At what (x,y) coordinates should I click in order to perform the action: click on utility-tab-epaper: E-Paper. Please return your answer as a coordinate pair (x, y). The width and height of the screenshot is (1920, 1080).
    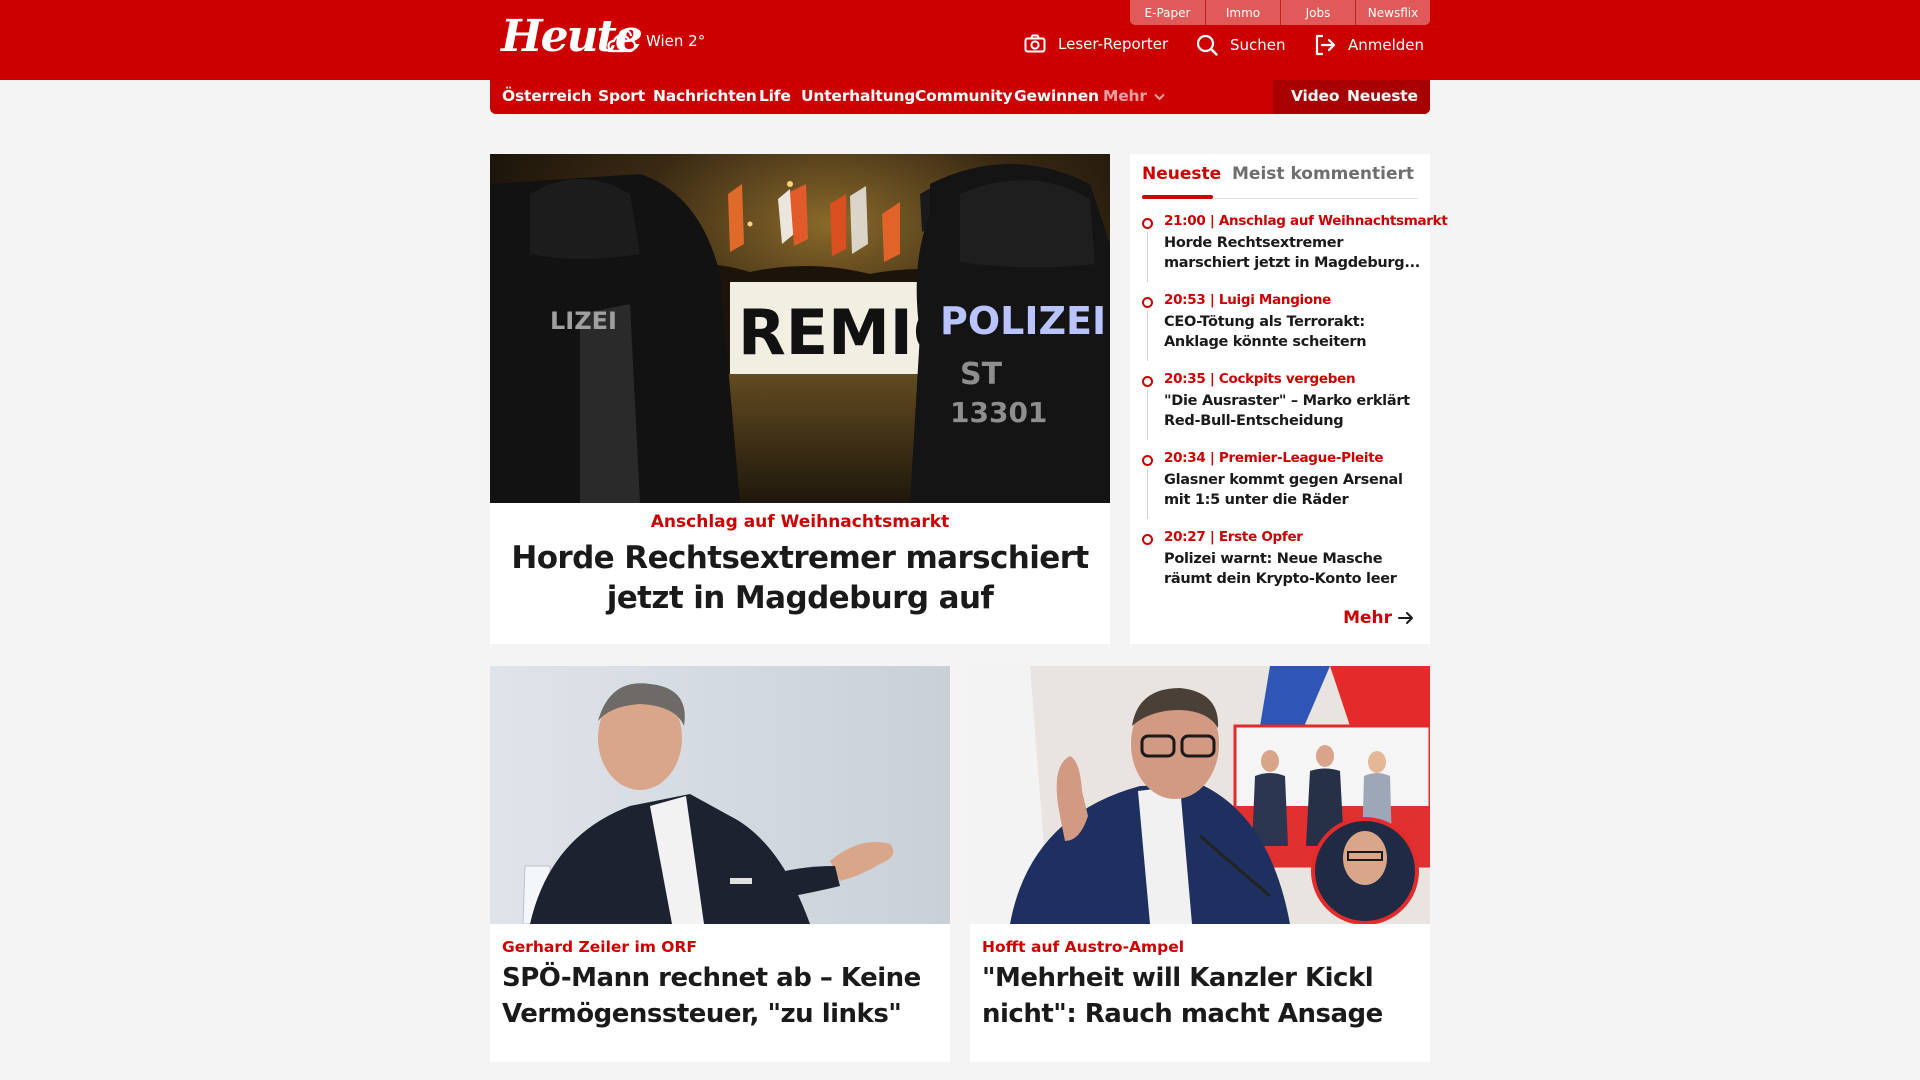
    Looking at the image, I should click on (1167, 12).